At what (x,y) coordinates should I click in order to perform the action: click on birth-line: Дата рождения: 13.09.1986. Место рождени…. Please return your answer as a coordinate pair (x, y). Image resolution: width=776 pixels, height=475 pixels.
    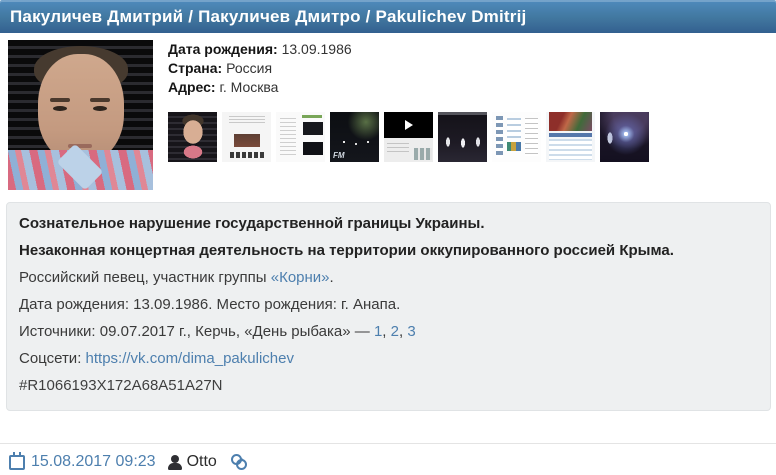
    Looking at the image, I should click on (210, 304).